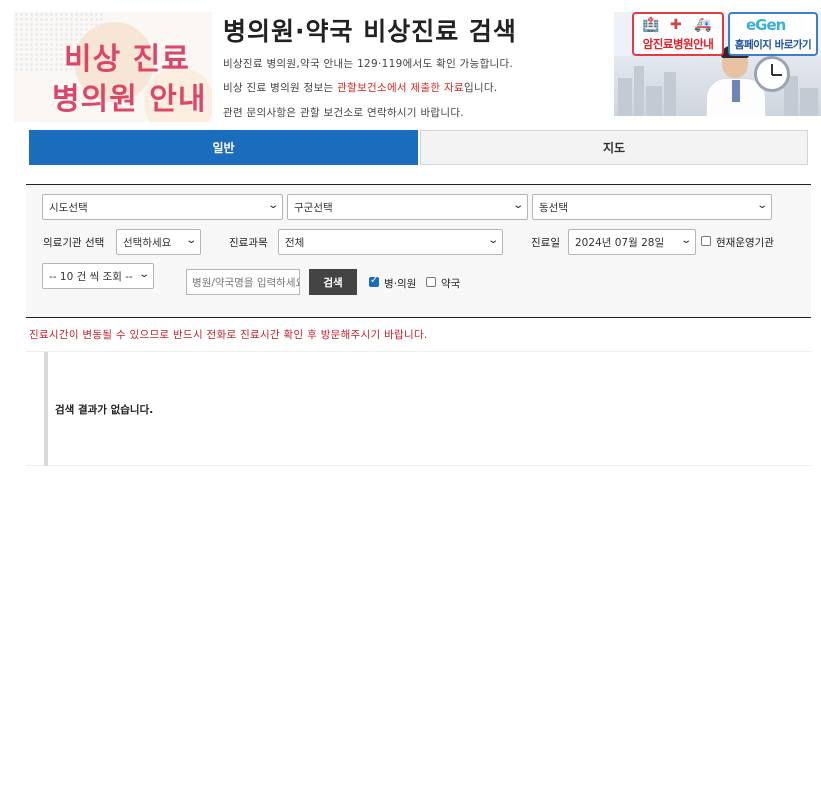 The height and width of the screenshot is (808, 821). What do you see at coordinates (46, 409) in the screenshot?
I see `result-accent-bar` at bounding box center [46, 409].